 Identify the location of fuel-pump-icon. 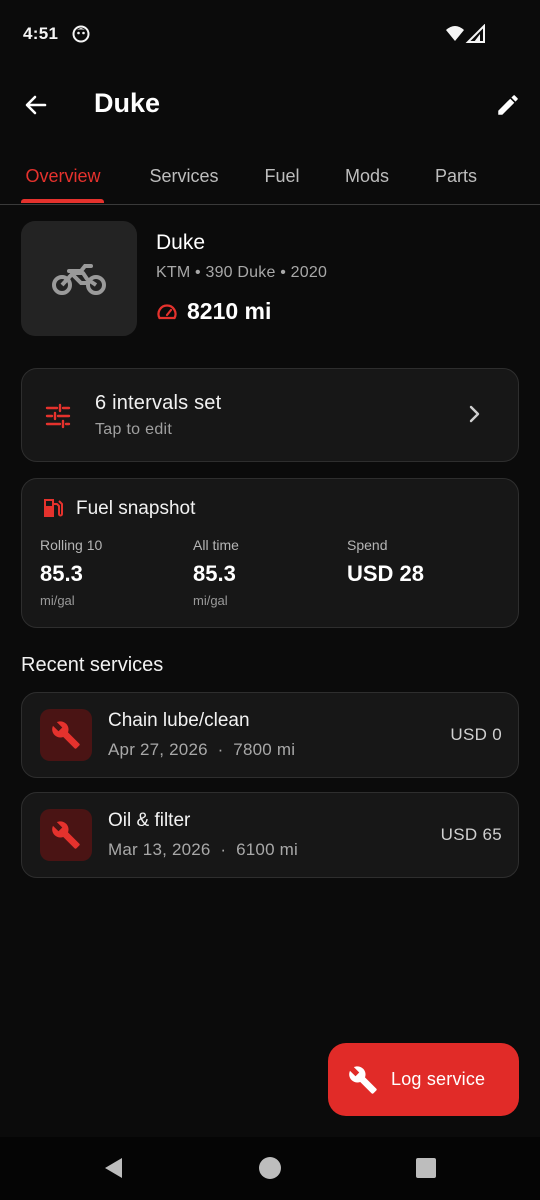
(53, 508).